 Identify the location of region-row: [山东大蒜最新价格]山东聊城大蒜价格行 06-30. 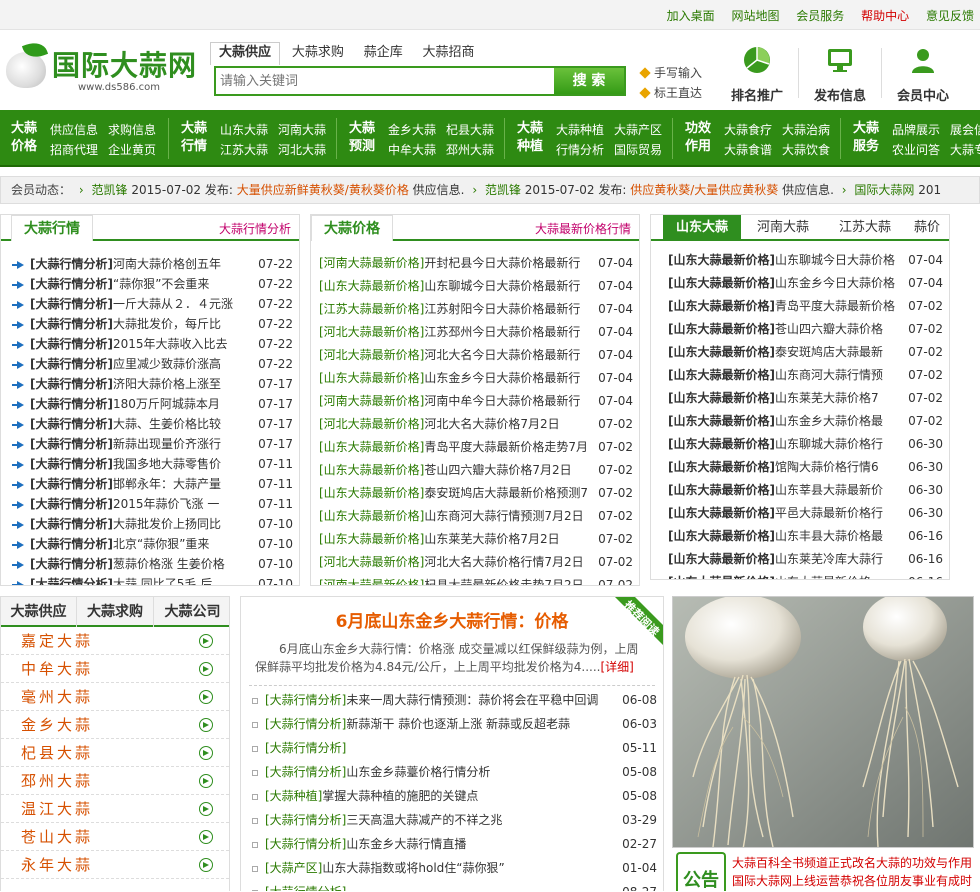
(800, 444).